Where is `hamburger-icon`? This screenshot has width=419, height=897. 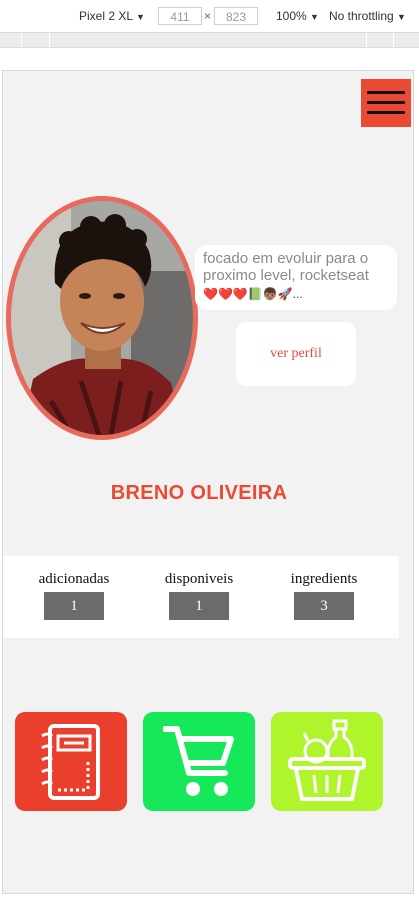
hamburger-icon is located at coordinates (386, 92).